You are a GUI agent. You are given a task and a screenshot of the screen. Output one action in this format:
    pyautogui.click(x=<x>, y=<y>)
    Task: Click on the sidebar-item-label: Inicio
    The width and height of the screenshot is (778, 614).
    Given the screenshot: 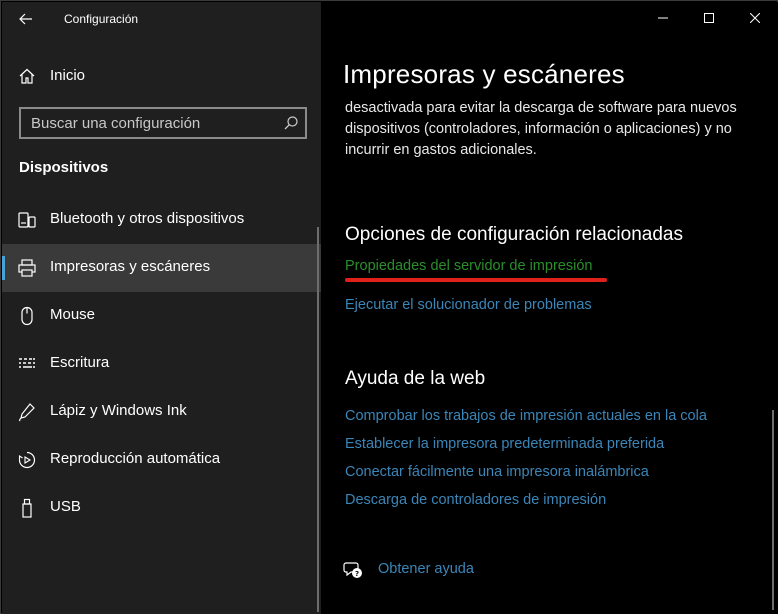 What is the action you would take?
    pyautogui.click(x=68, y=75)
    